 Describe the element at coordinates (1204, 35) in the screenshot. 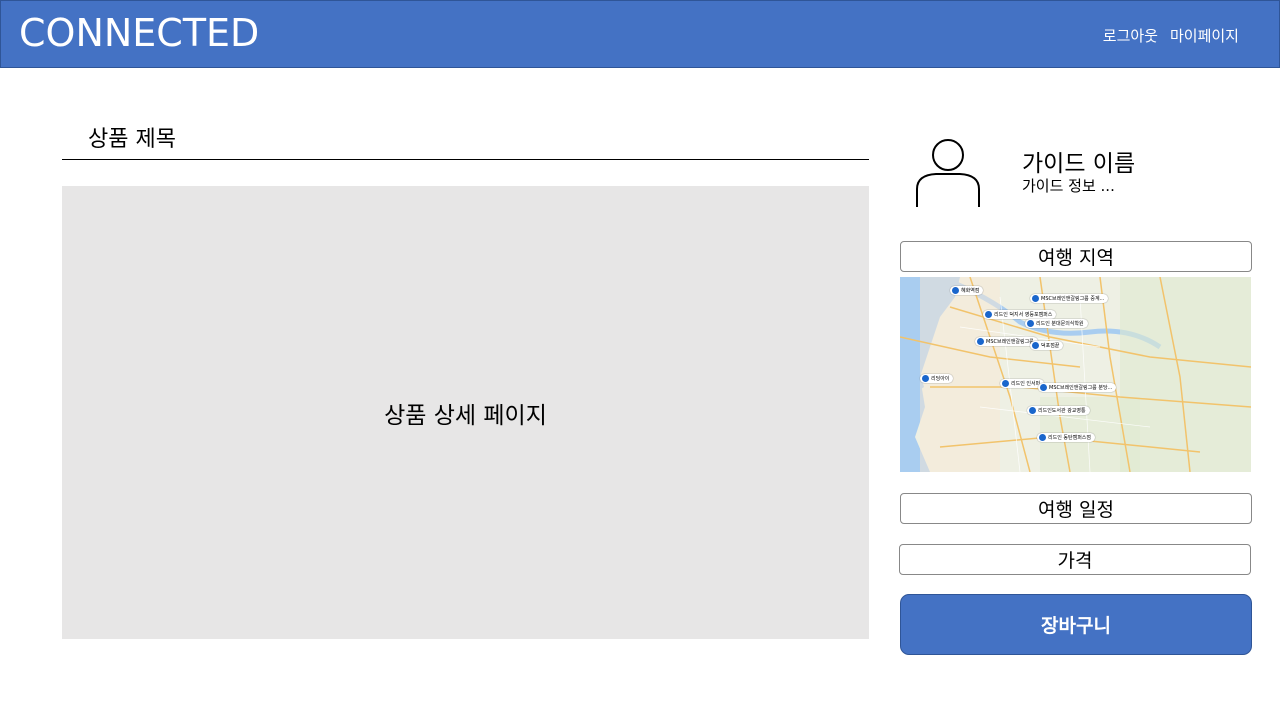

I see `mypage-link: 마이페이지` at that location.